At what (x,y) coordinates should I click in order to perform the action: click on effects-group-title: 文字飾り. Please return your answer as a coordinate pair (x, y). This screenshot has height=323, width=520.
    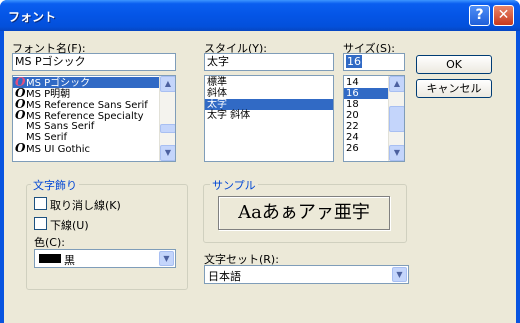
    Looking at the image, I should click on (55, 185).